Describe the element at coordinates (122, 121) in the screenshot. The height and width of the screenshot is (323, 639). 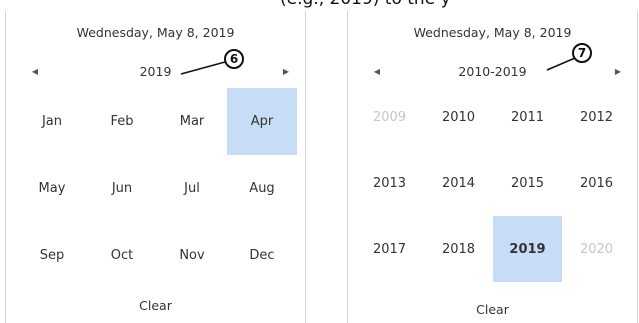
I see `month-cell: Feb` at that location.